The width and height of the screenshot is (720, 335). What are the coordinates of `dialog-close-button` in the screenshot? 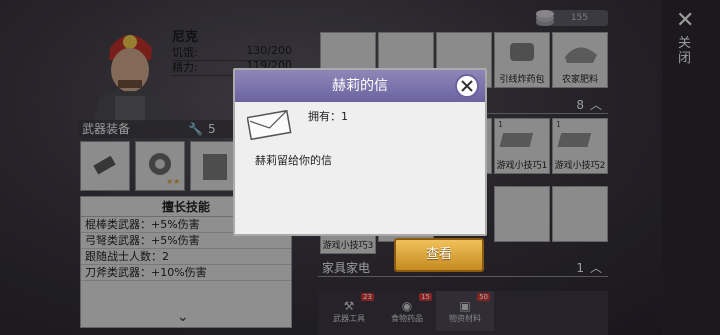 It's located at (467, 86).